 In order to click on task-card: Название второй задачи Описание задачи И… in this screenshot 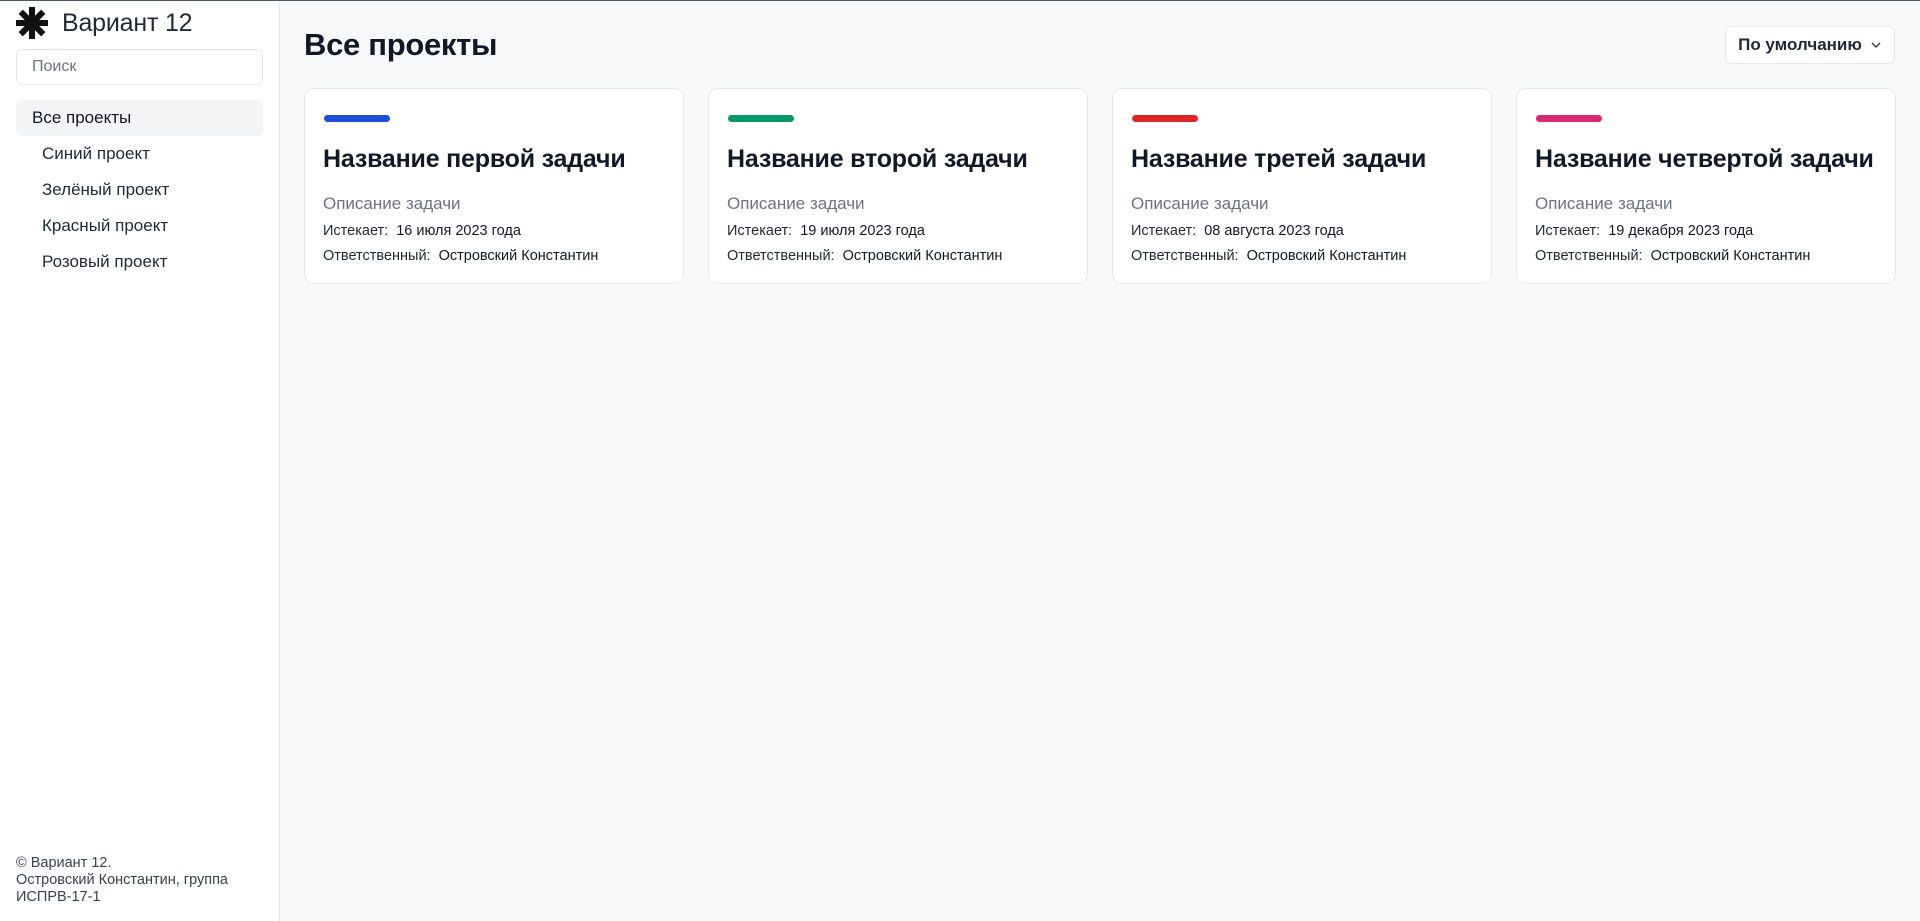, I will do `click(898, 186)`.